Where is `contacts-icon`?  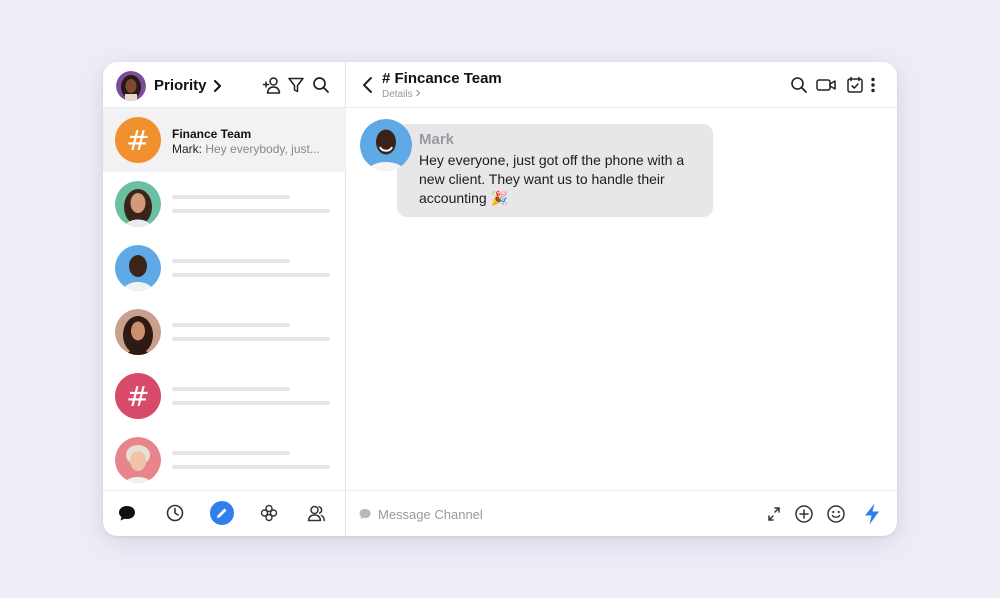
contacts-icon is located at coordinates (316, 513).